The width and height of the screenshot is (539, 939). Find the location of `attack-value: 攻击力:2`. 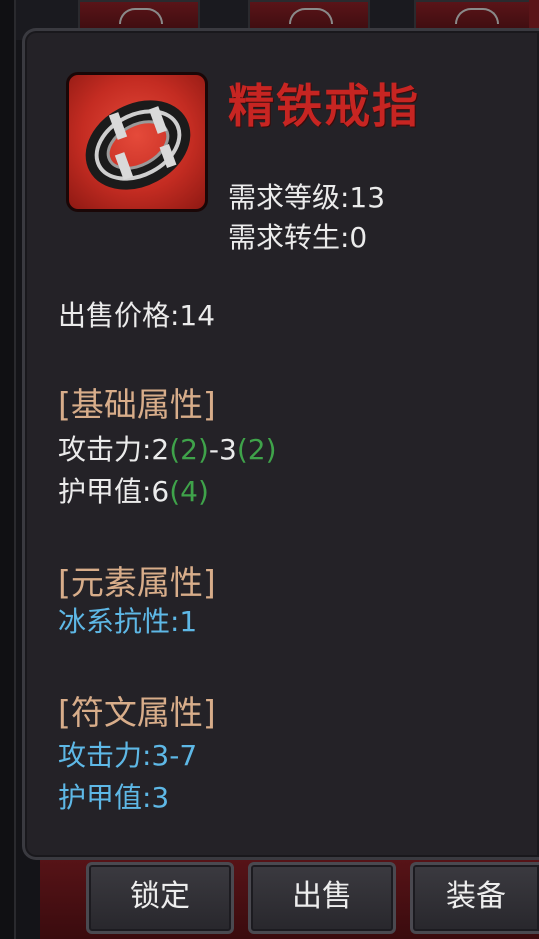

attack-value: 攻击力:2 is located at coordinates (114, 449).